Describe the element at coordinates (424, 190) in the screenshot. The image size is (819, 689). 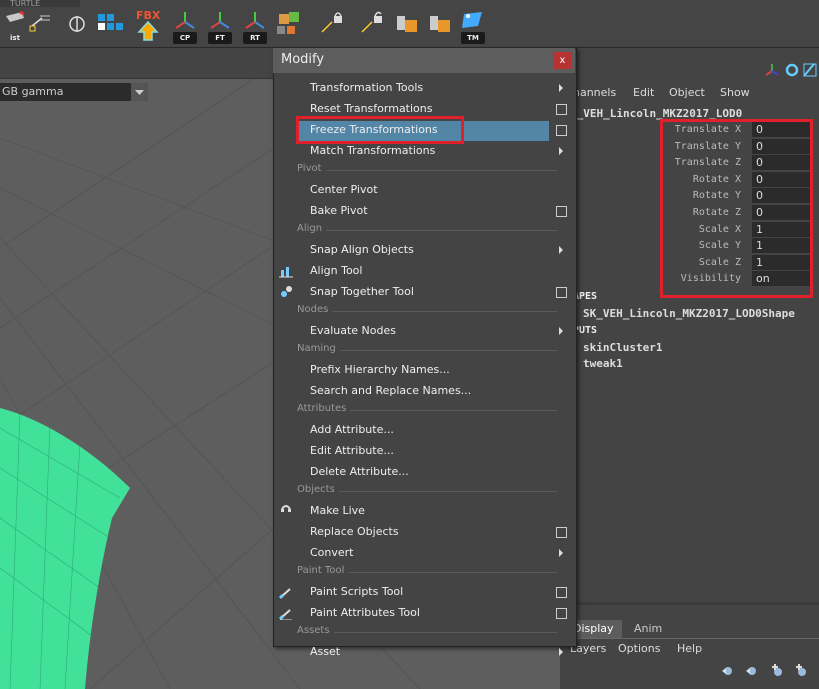
I see `menu-item-center-pivot: Center Pivot` at that location.